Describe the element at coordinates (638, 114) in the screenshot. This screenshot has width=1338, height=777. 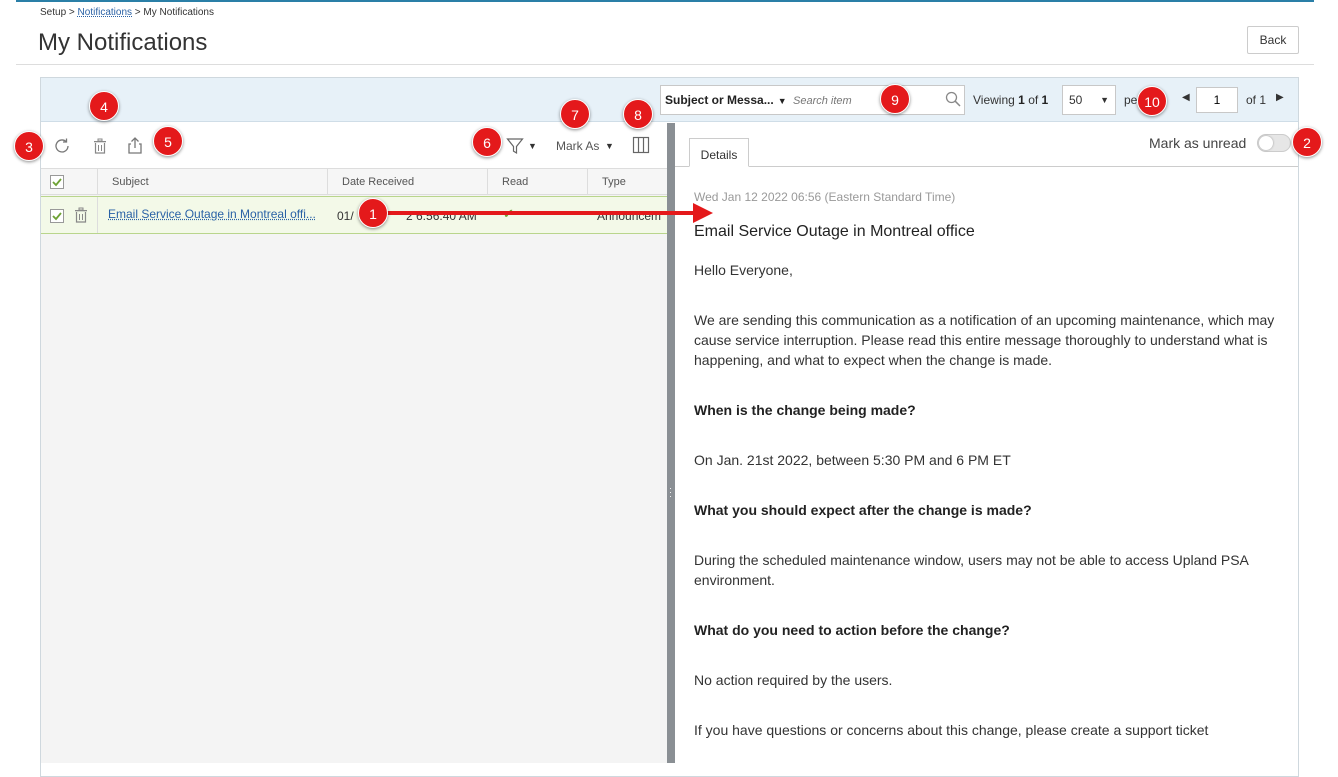
I see `callout-8: 8` at that location.